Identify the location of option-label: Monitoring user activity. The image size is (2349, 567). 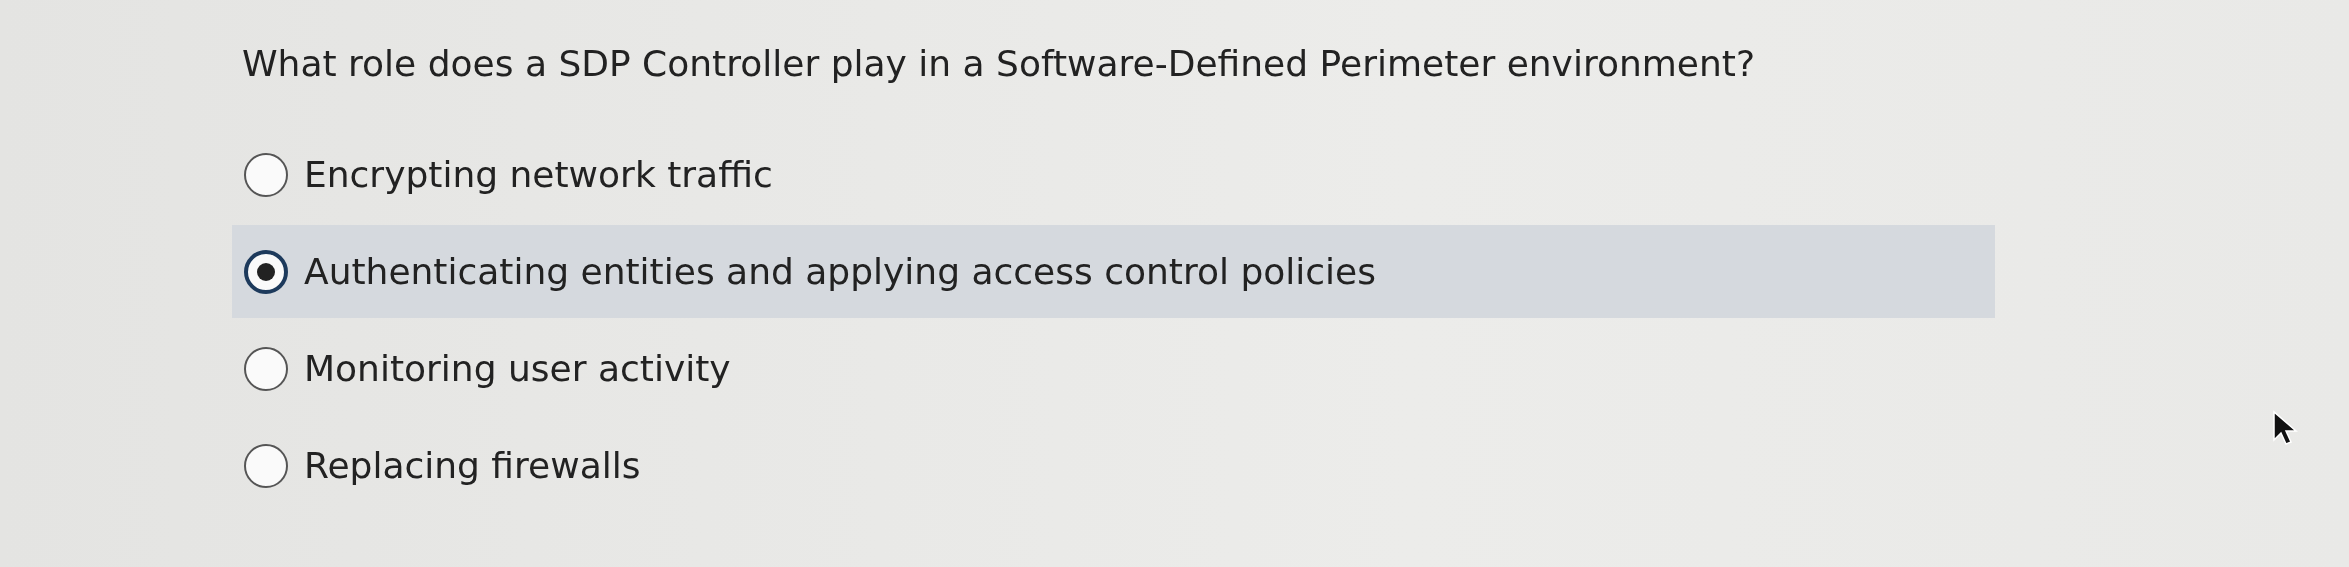
(517, 368).